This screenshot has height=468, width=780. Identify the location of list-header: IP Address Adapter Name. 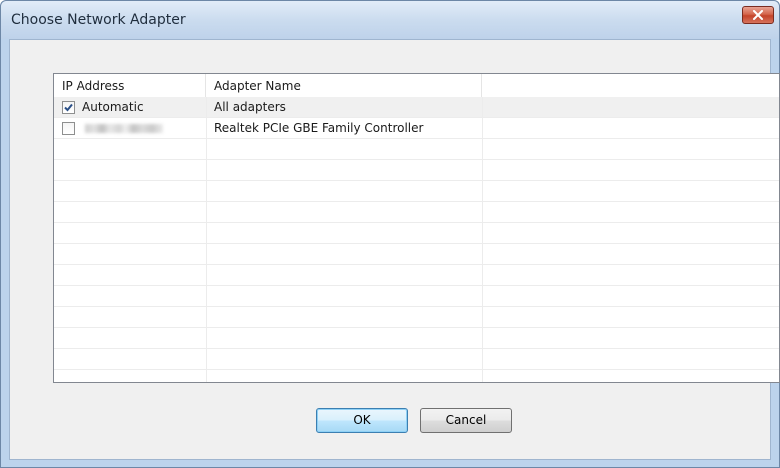
(416, 86).